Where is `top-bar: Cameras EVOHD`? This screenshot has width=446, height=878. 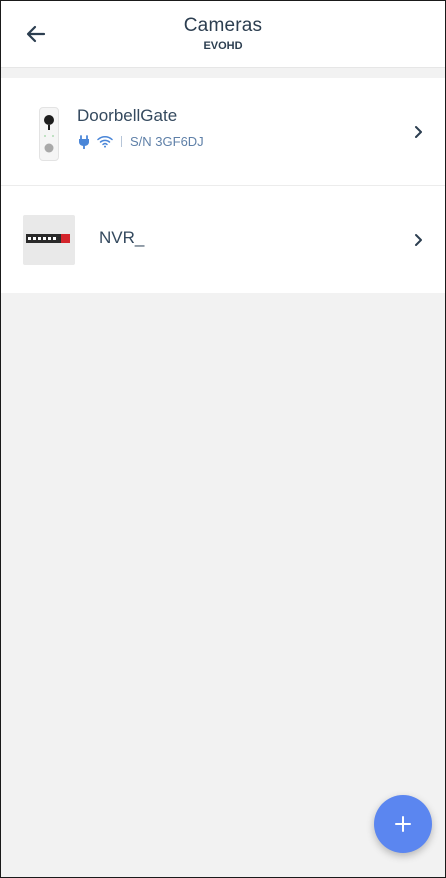
top-bar: Cameras EVOHD is located at coordinates (223, 34).